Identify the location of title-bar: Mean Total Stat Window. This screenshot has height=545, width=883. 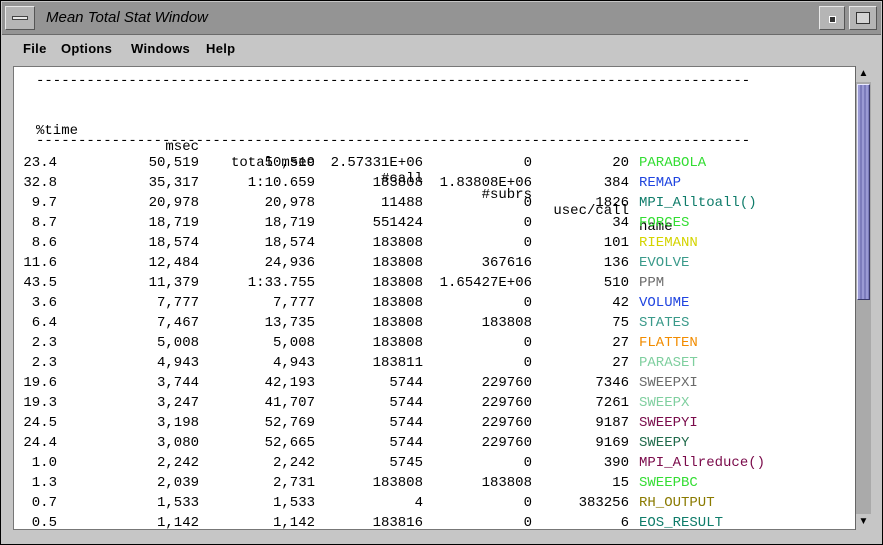
(441, 18).